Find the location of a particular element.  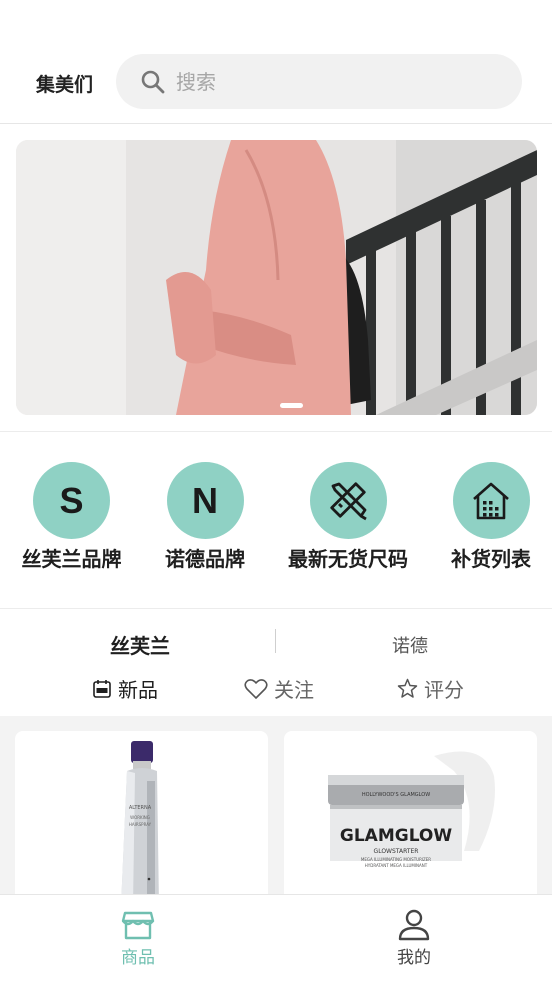

nav-tab-products: 商品 is located at coordinates (138, 938).